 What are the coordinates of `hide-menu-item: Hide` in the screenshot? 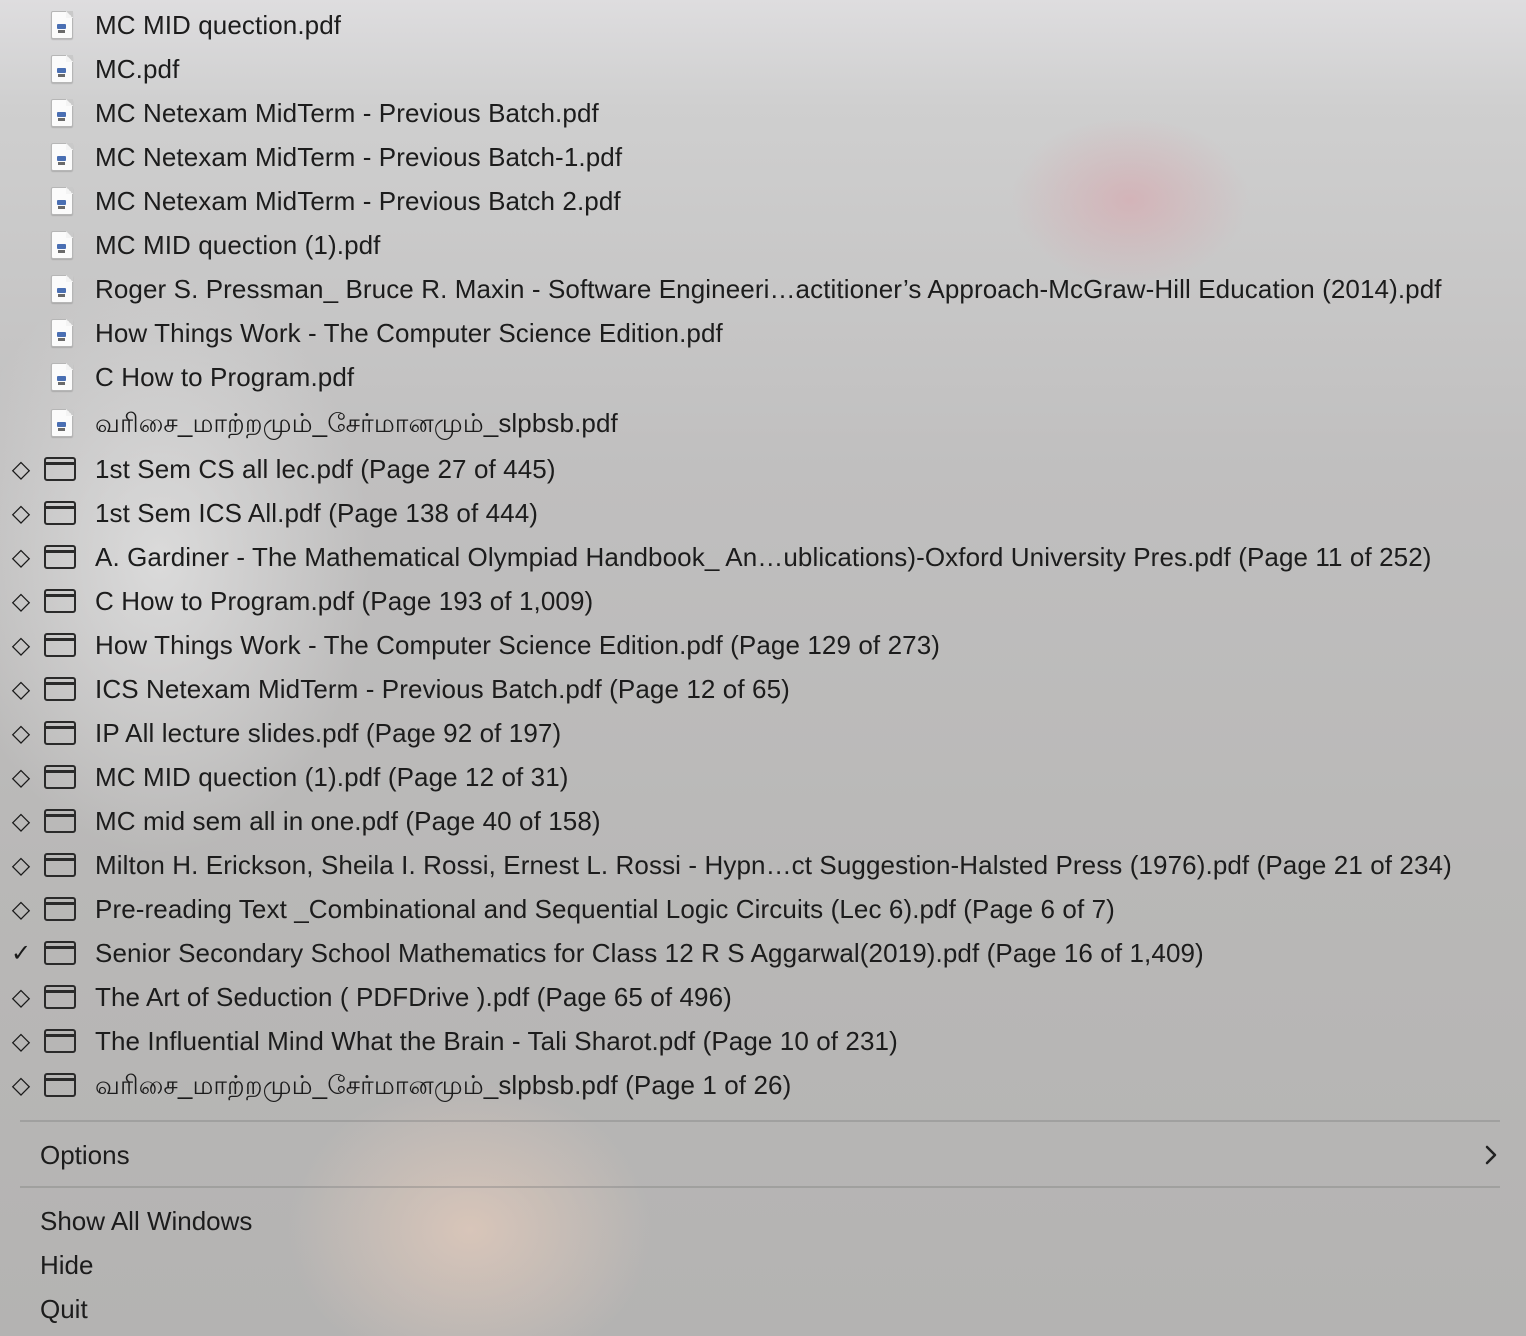 It's located at (763, 1265).